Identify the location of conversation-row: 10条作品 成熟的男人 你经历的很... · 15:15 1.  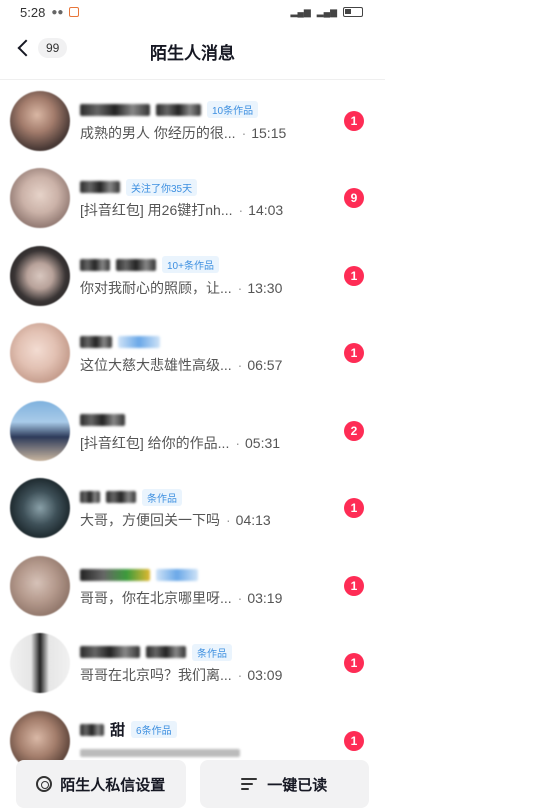
(192, 121).